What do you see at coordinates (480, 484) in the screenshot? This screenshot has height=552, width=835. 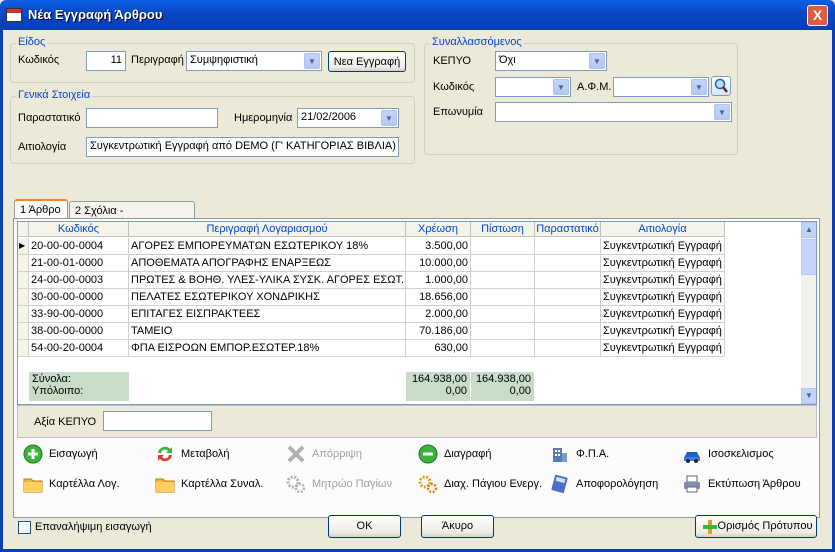 I see `asset-mgmt-action: Διαχ. Πάγιου Ενεργ.` at bounding box center [480, 484].